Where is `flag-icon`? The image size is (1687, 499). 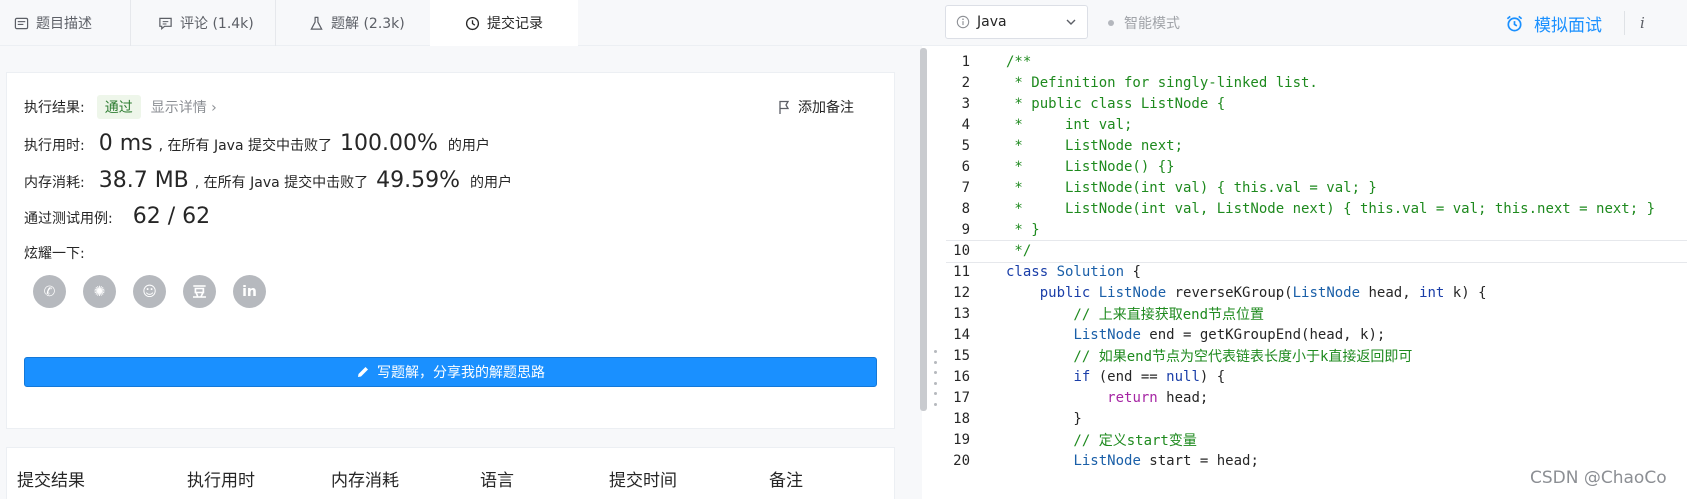
flag-icon is located at coordinates (784, 107).